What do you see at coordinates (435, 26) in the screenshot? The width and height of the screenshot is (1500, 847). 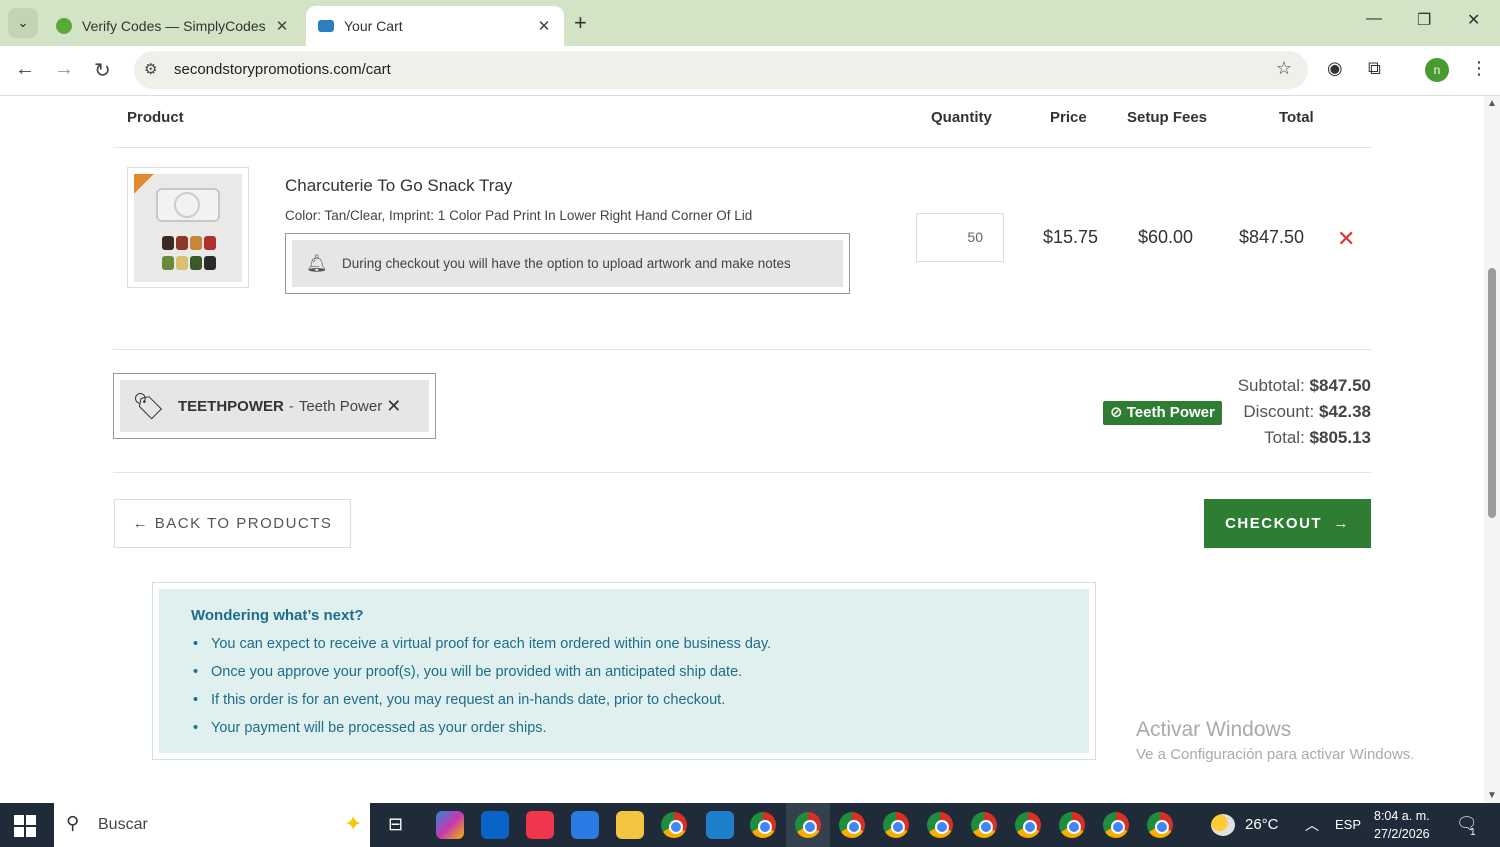 I see `tab-your-cart: Your Cart ✕` at bounding box center [435, 26].